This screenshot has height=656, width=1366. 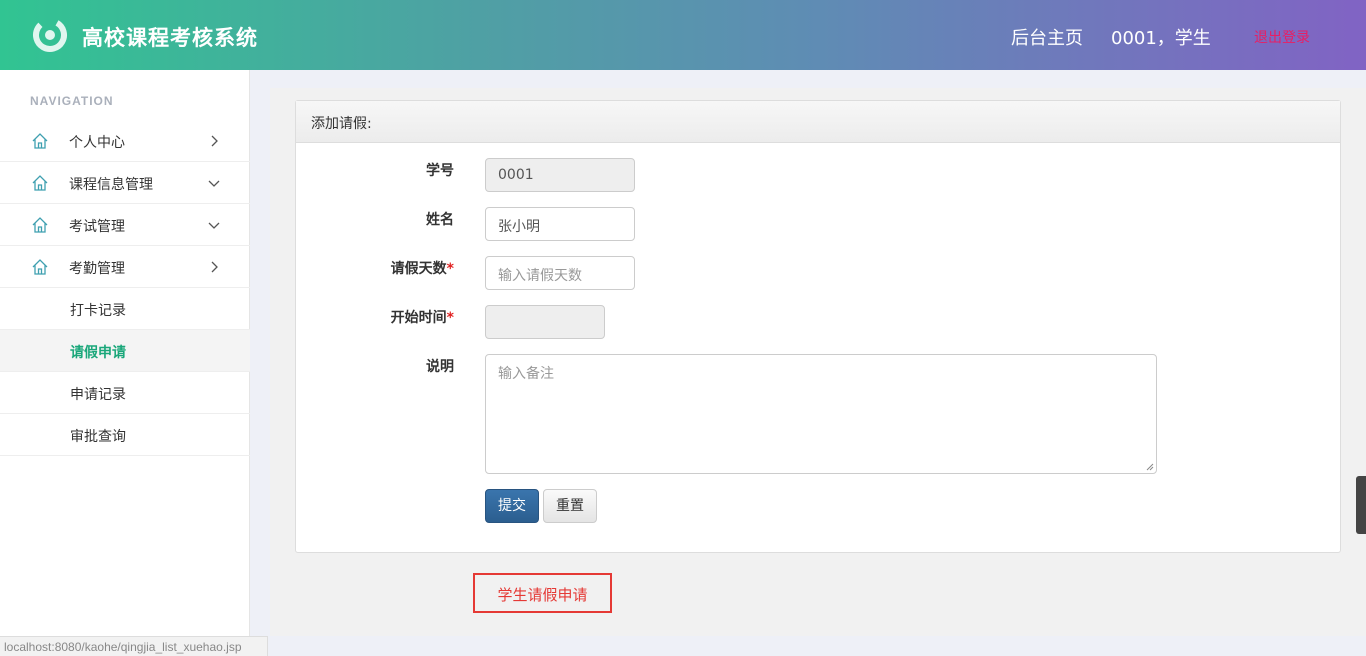 I want to click on sidebar-subitem-label: 请假申请, so click(x=98, y=353).